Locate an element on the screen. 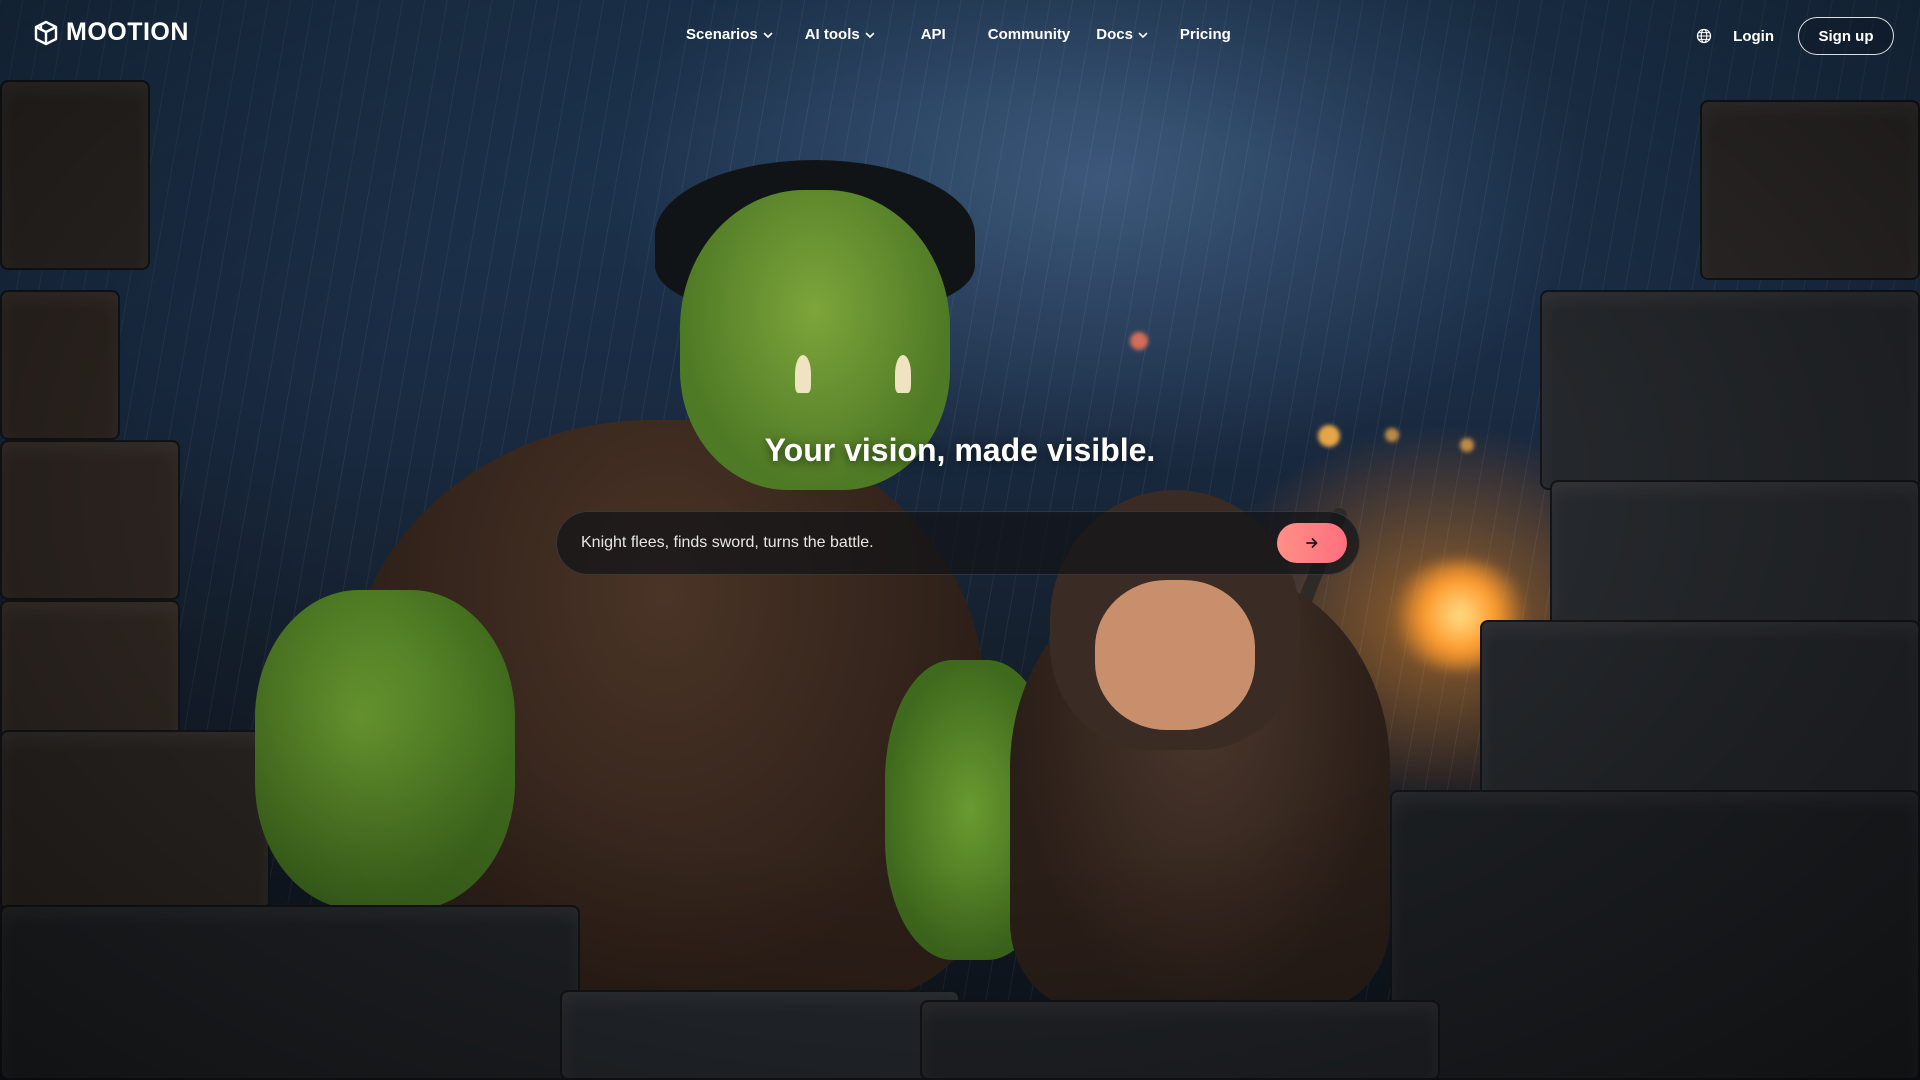 Image resolution: width=1920 pixels, height=1080 pixels. submit-prompt-button is located at coordinates (1312, 543).